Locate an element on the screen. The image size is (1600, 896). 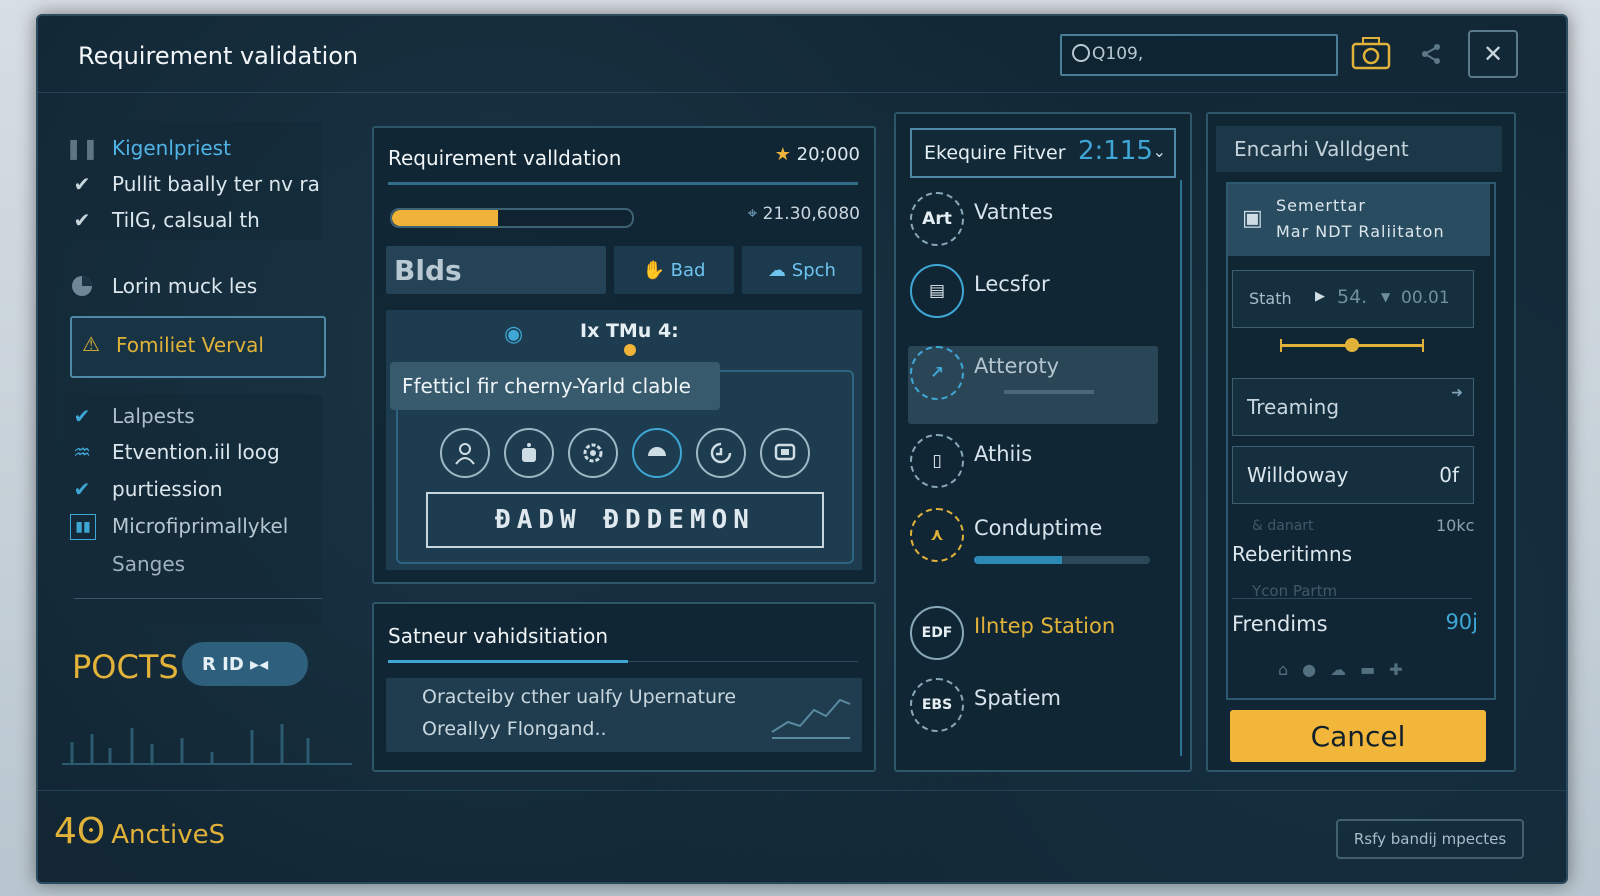
sidebar-item-pullit: ✔ Pullit baally ter nv ra is located at coordinates (197, 184).